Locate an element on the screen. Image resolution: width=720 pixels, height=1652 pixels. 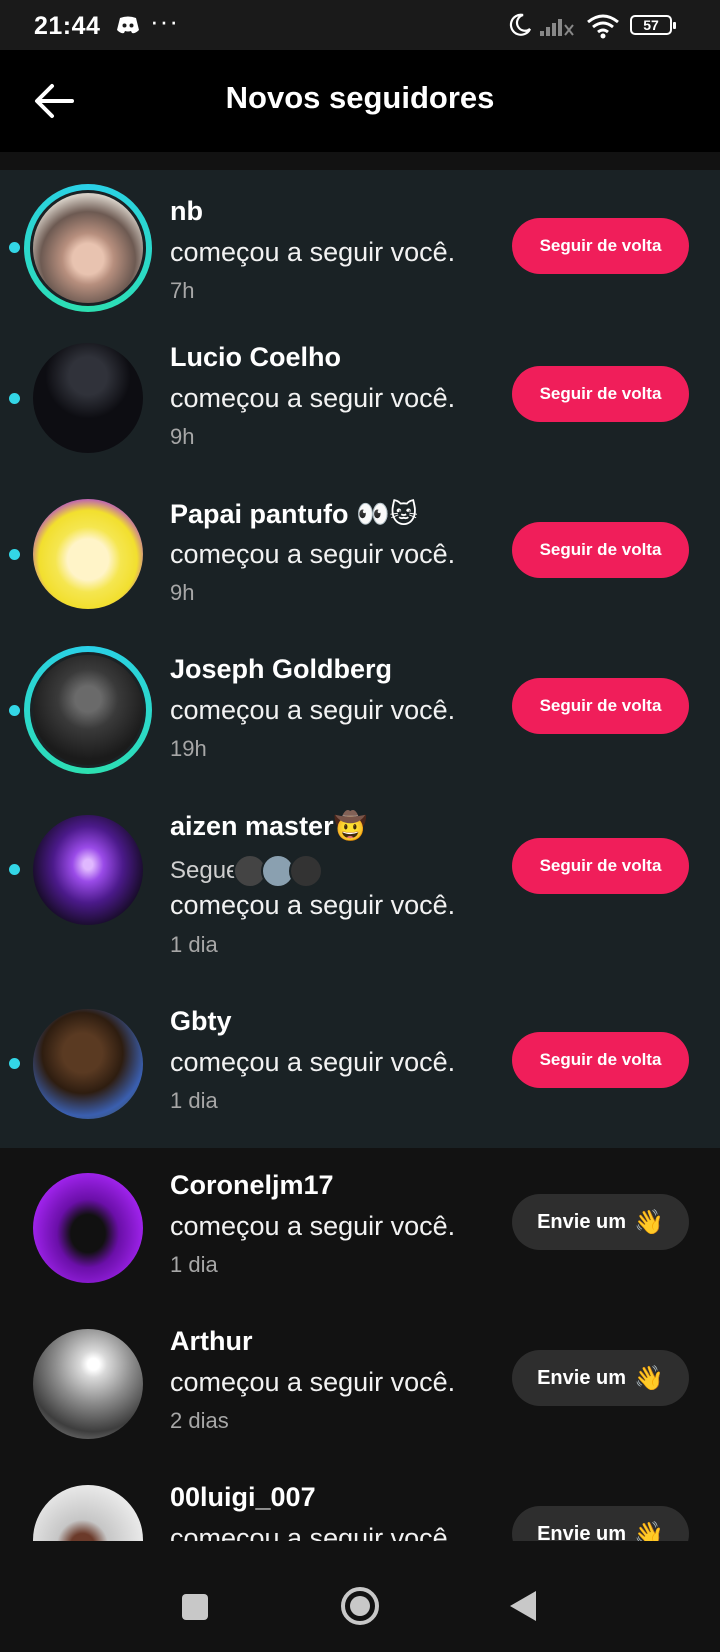
header: Novos seguidores is located at coordinates (360, 101).